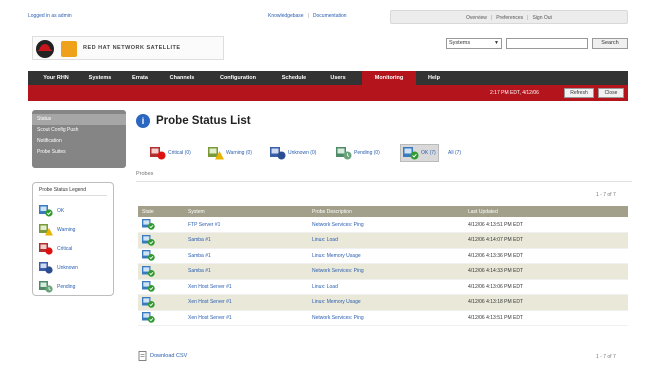 The height and width of the screenshot is (374, 650). I want to click on search-scope-value: Systems, so click(460, 43).